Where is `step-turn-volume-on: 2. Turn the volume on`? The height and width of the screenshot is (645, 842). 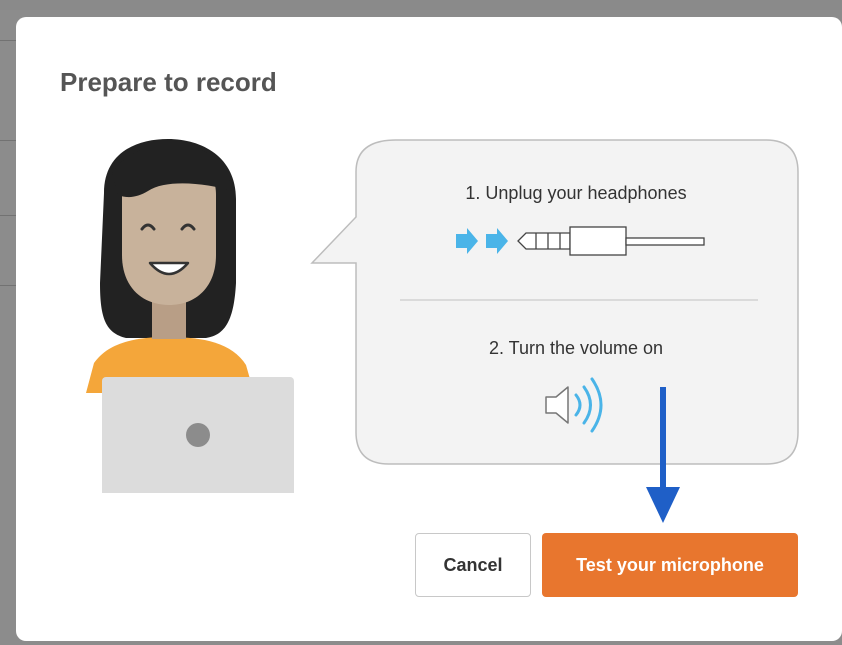
step-turn-volume-on: 2. Turn the volume on is located at coordinates (576, 348).